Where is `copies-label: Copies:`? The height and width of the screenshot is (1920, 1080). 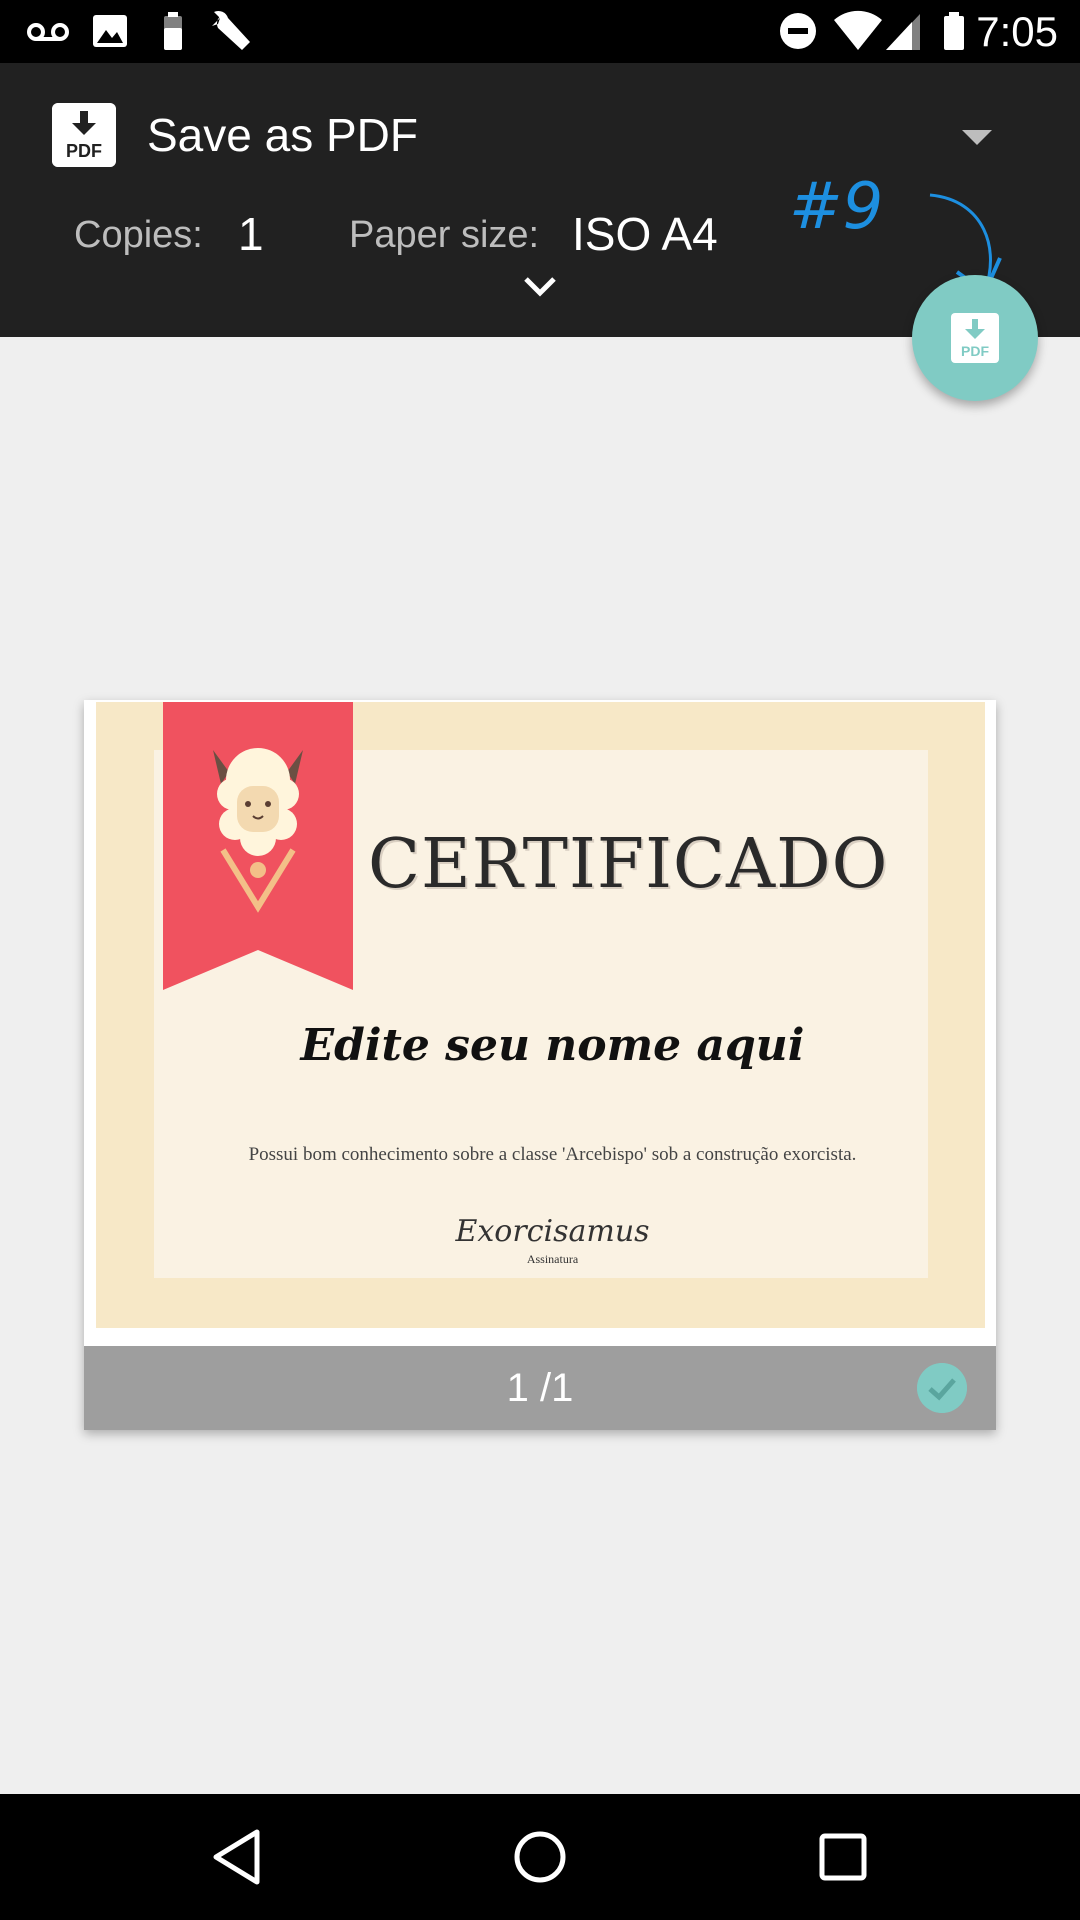 copies-label: Copies: is located at coordinates (138, 235).